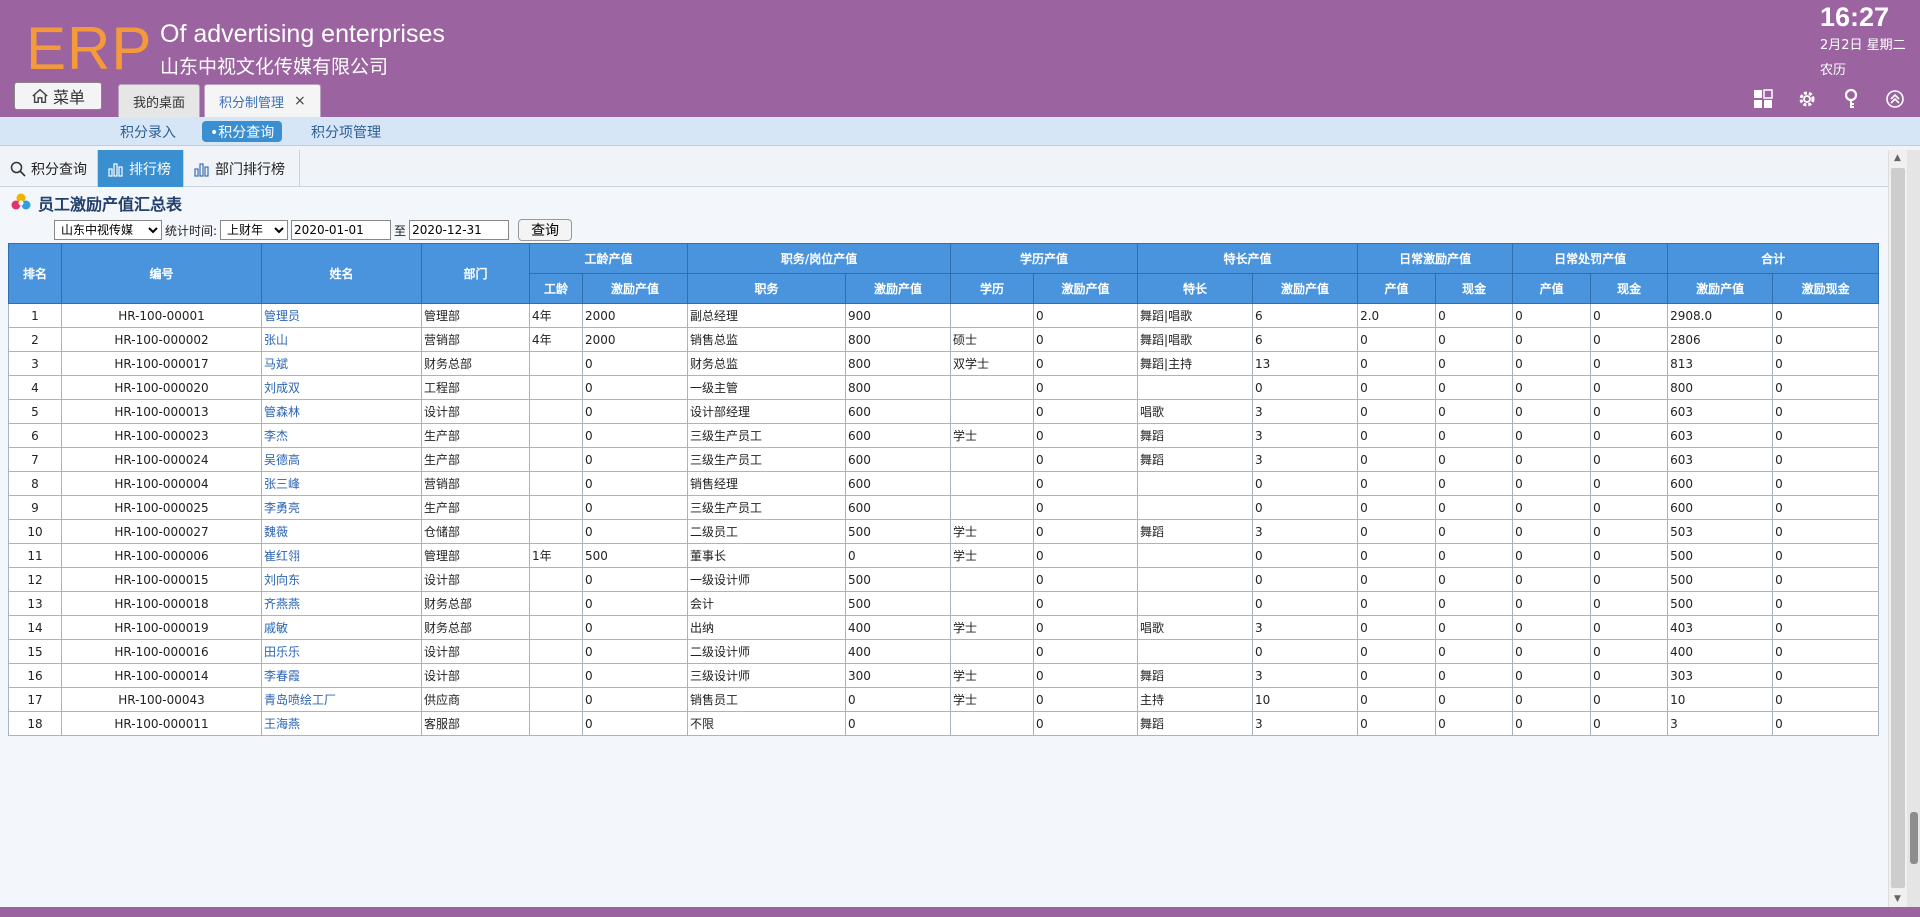 The width and height of the screenshot is (1920, 917). Describe the element at coordinates (898, 339) in the screenshot. I see `table-cell: 800` at that location.